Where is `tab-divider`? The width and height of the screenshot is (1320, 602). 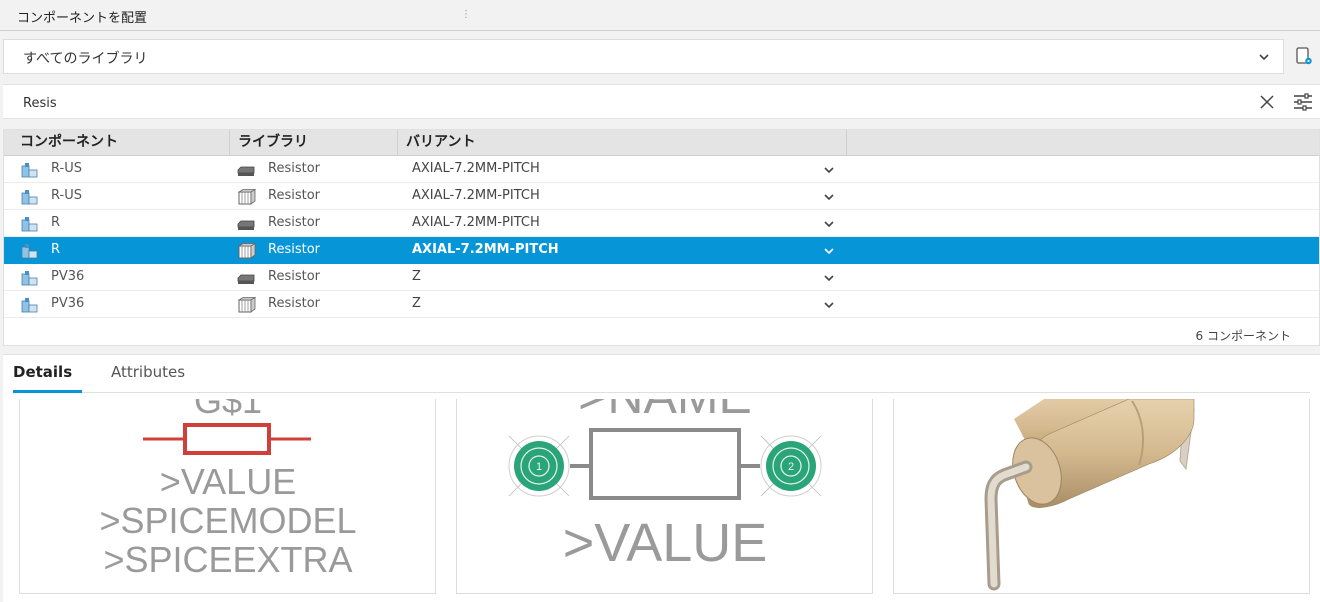 tab-divider is located at coordinates (661, 392).